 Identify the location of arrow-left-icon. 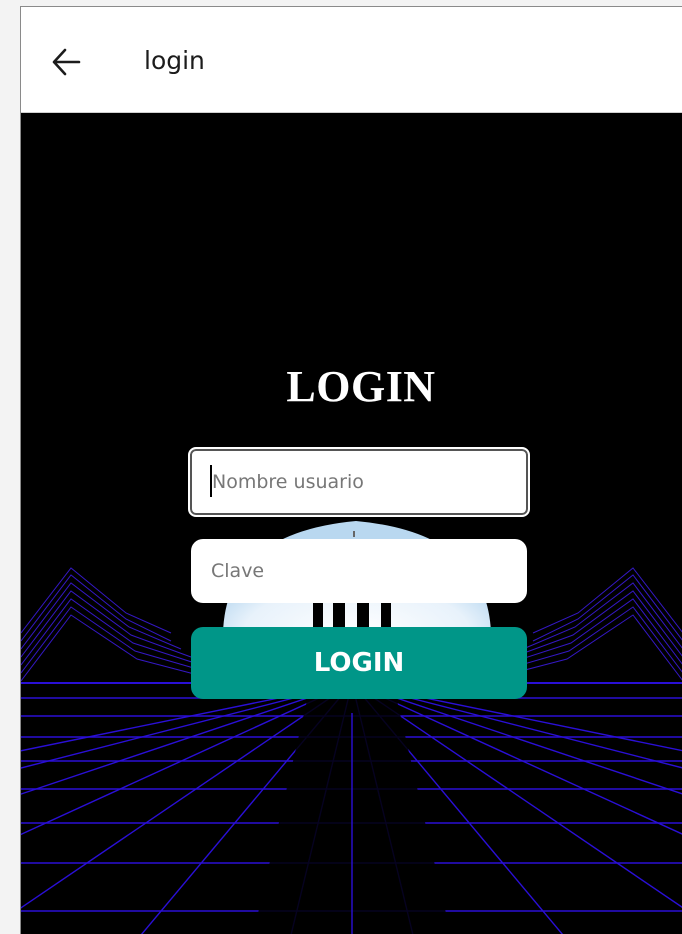
(66, 62).